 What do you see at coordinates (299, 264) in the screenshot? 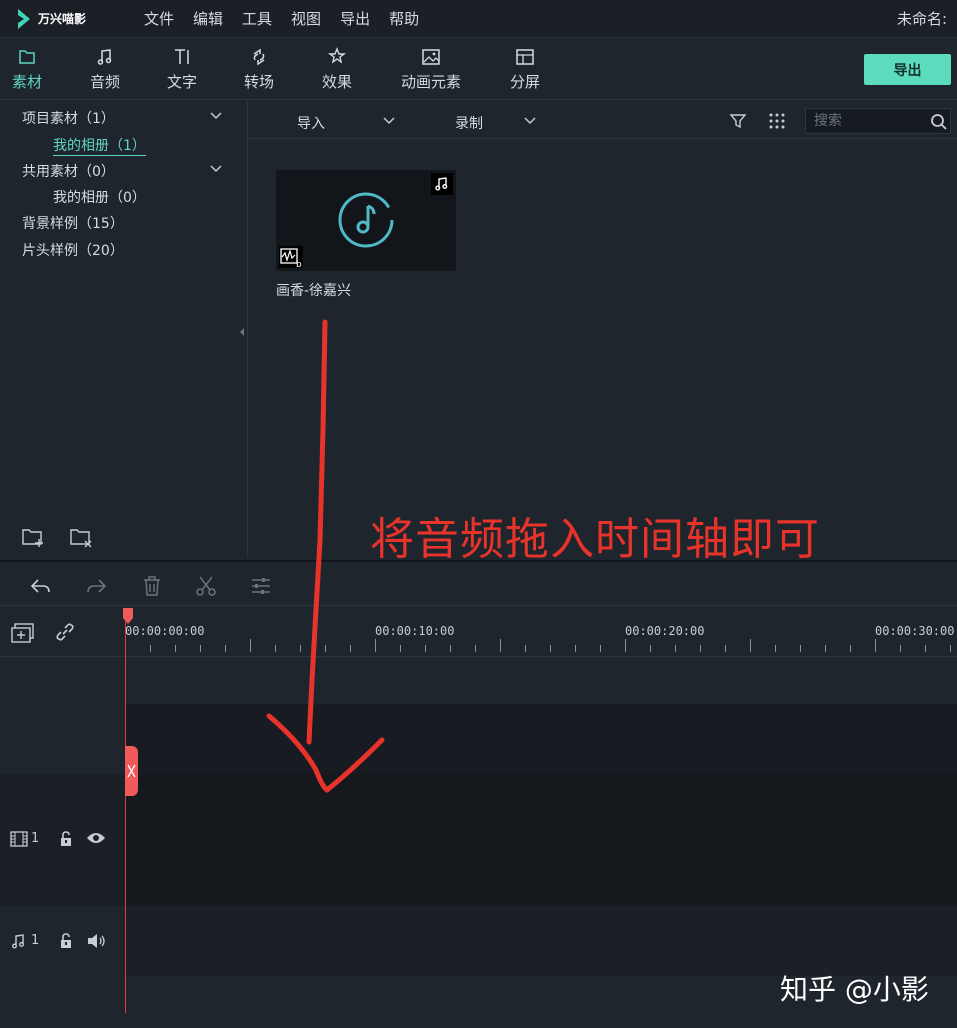
I see `svg-text: b` at bounding box center [299, 264].